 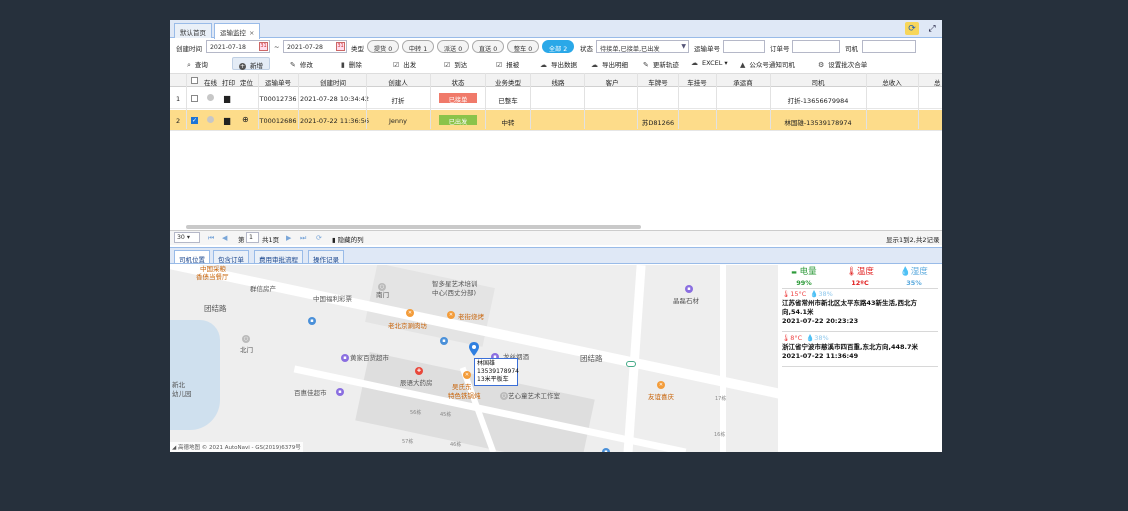 I want to click on horizontal-scrollbar, so click(x=413, y=227).